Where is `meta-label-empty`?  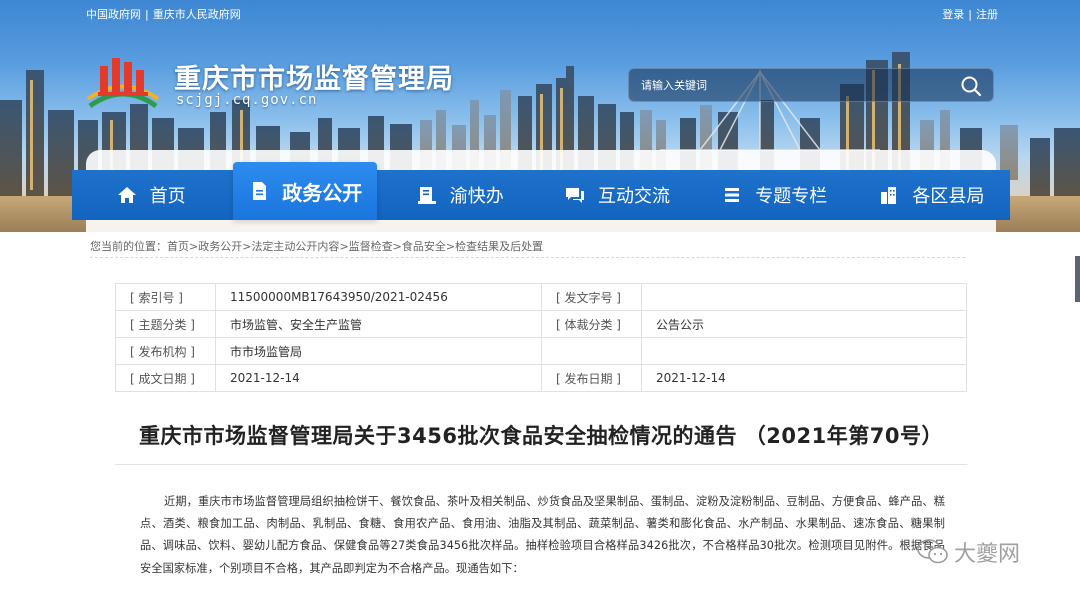
meta-label-empty is located at coordinates (591, 351).